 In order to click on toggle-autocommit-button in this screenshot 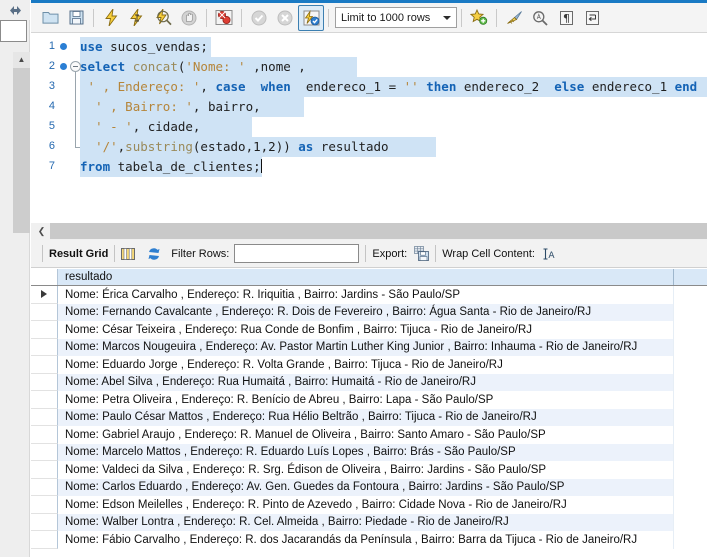, I will do `click(311, 17)`.